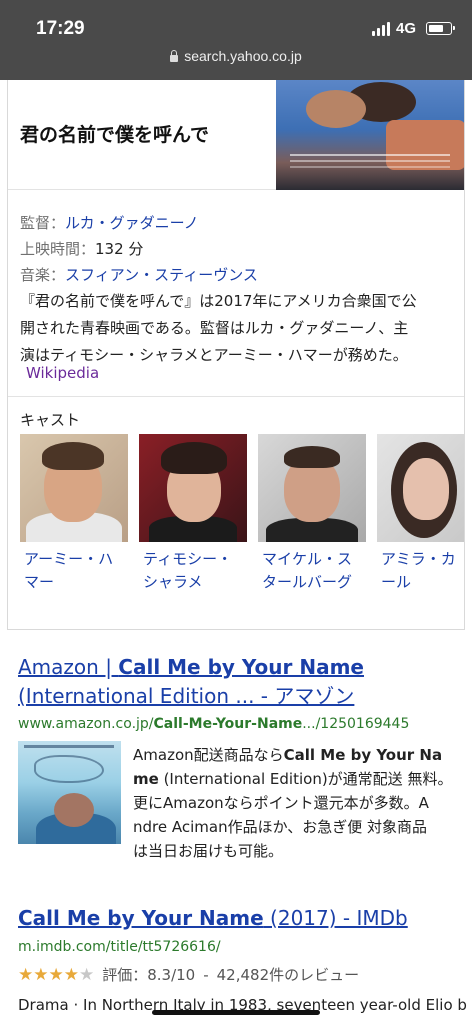  Describe the element at coordinates (218, 301) in the screenshot. I see `description-line: 『君の名前で僕を呼んで』は2017年にアメリカ合衆国で公` at that location.